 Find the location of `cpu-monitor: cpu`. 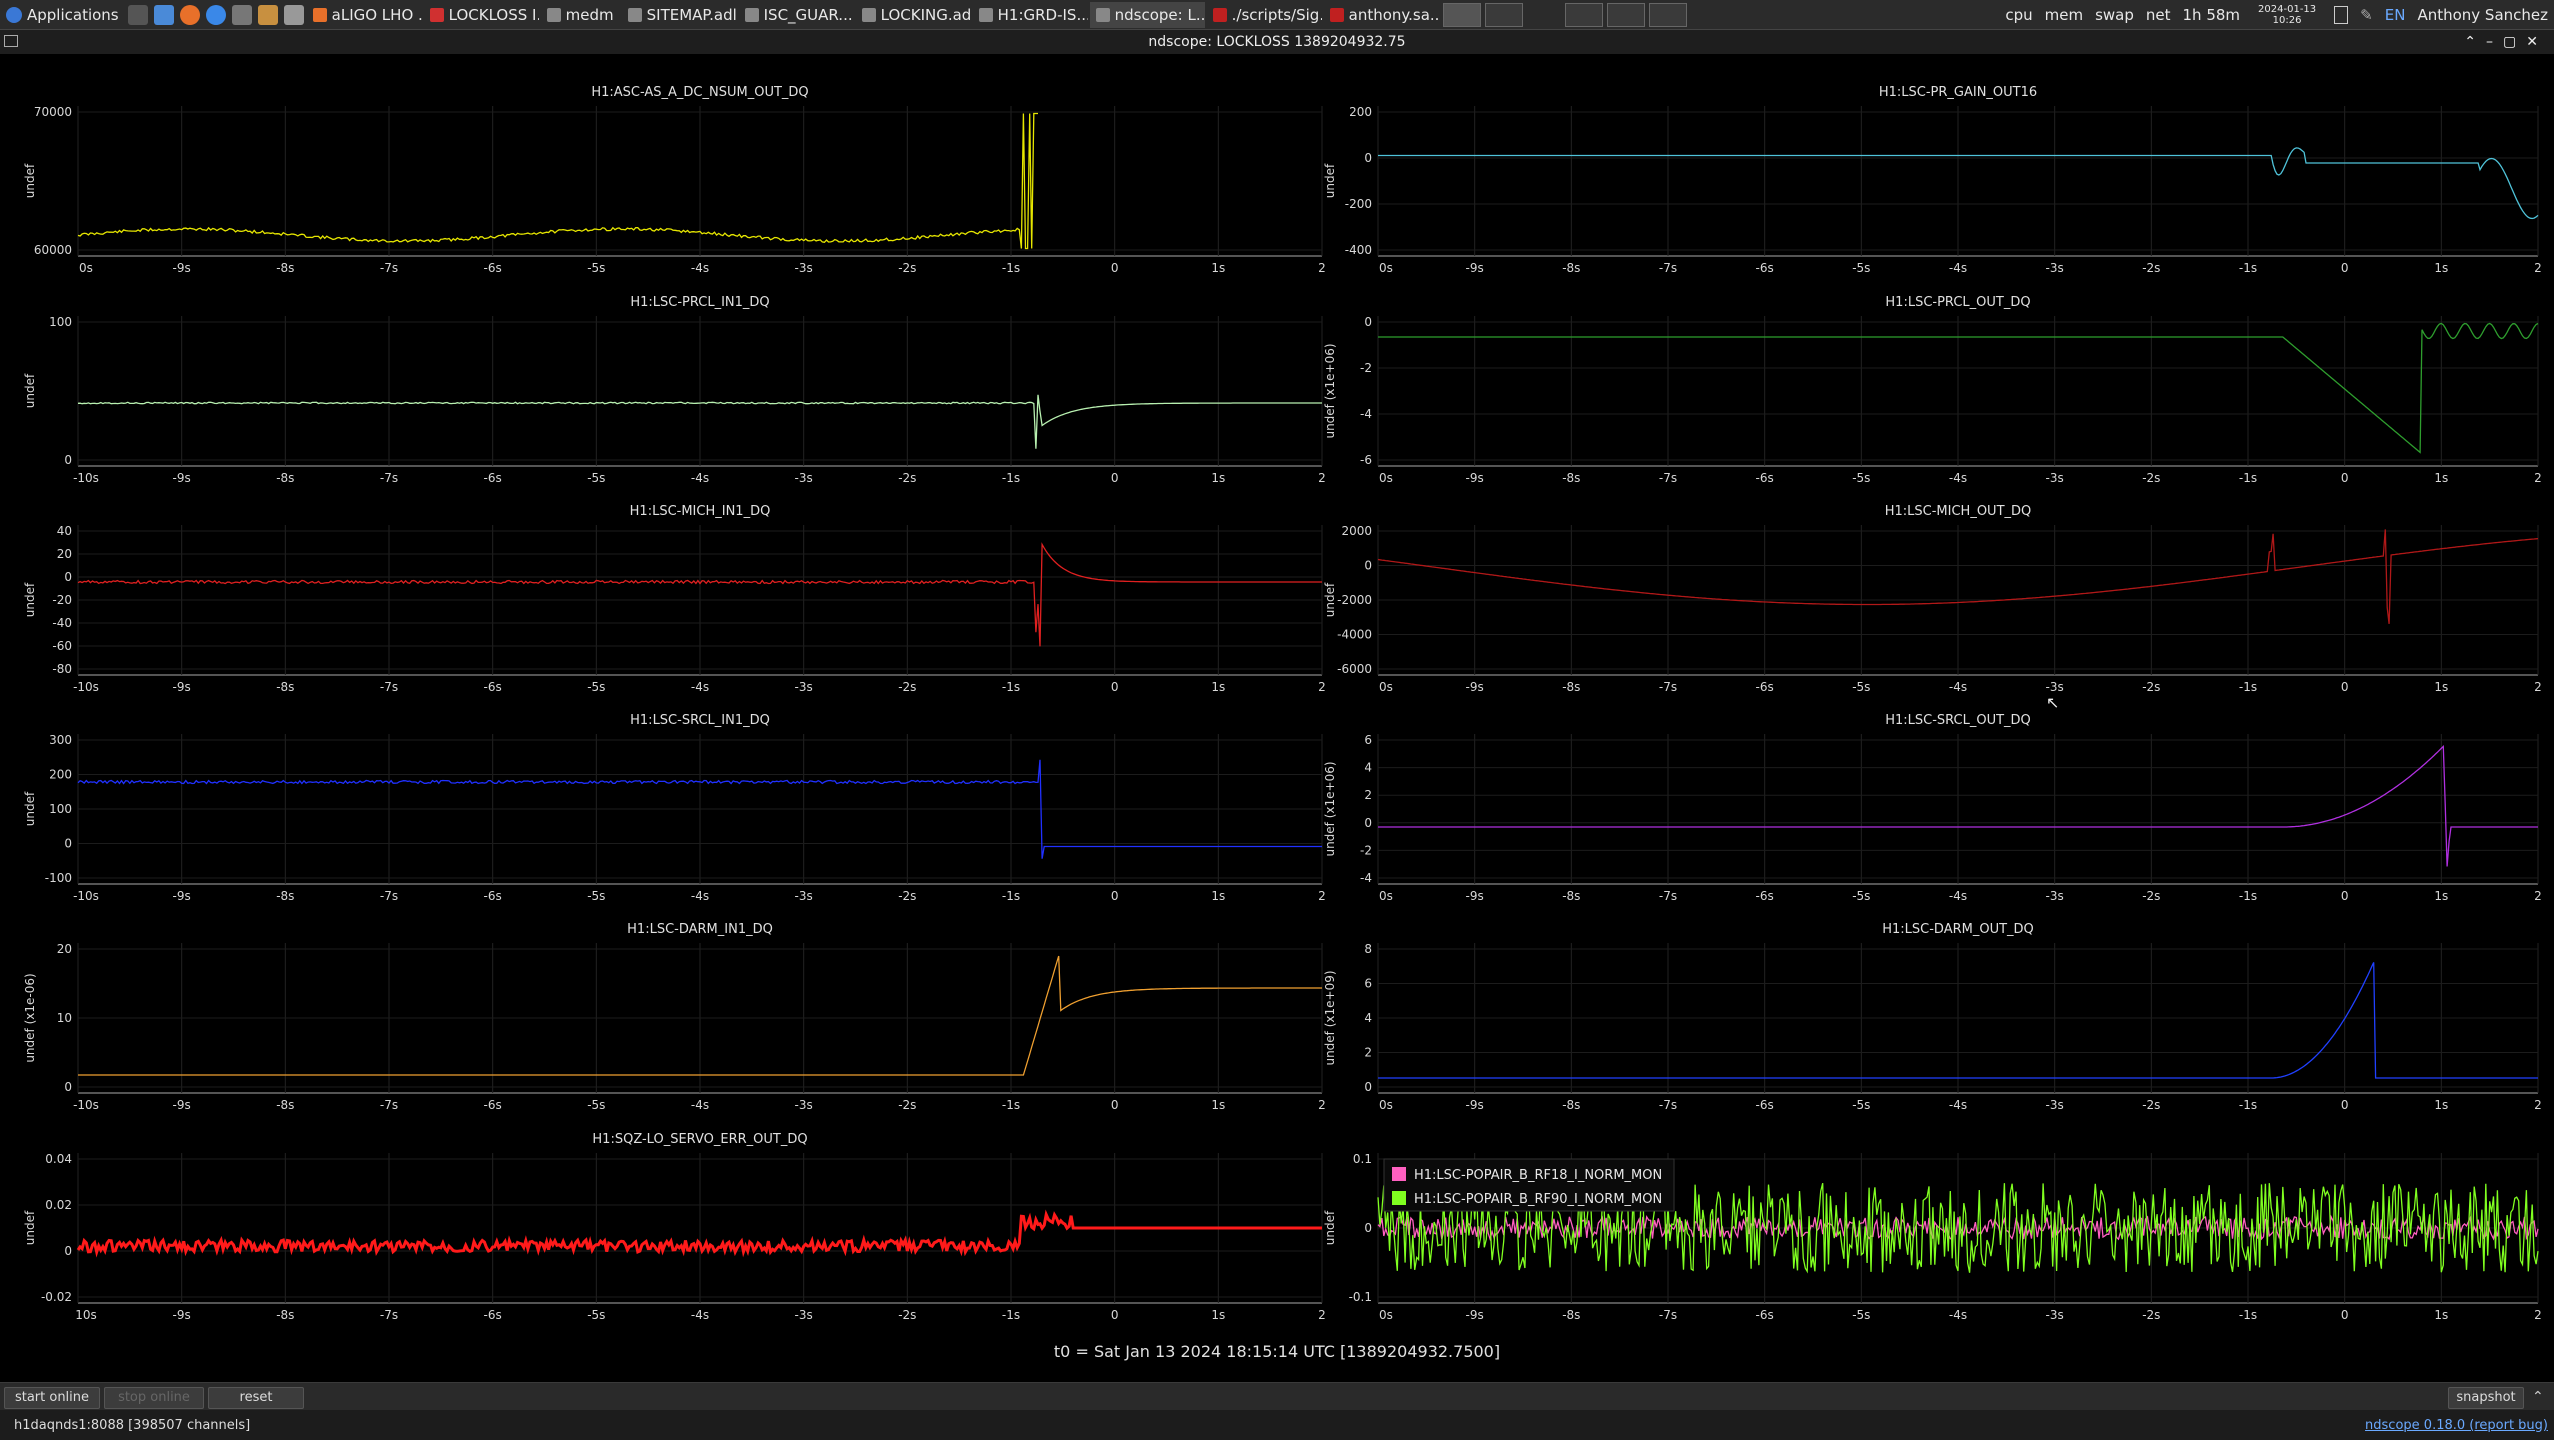

cpu-monitor: cpu is located at coordinates (2018, 15).